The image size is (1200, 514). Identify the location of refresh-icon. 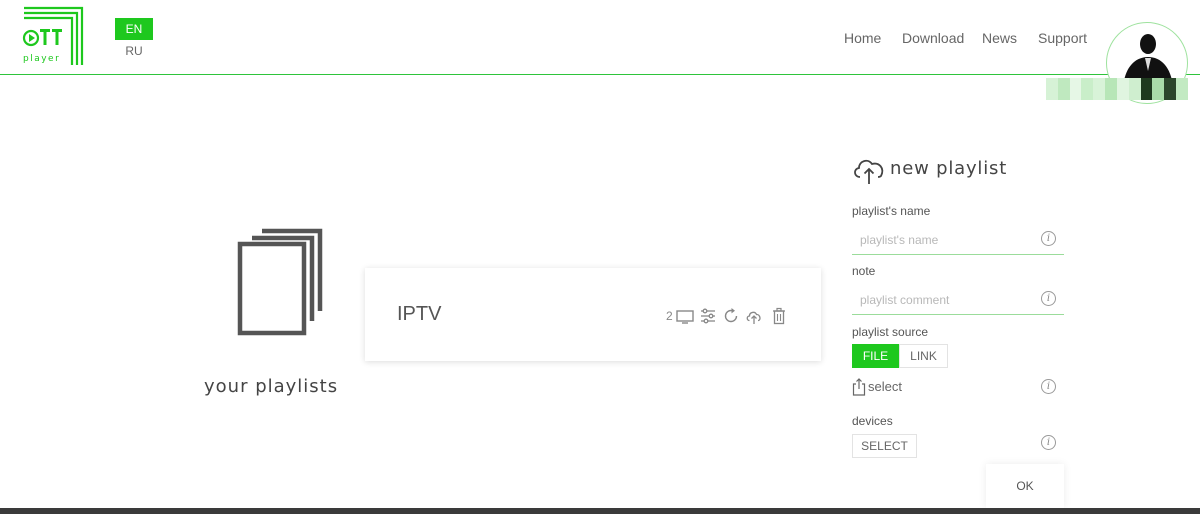
(731, 316).